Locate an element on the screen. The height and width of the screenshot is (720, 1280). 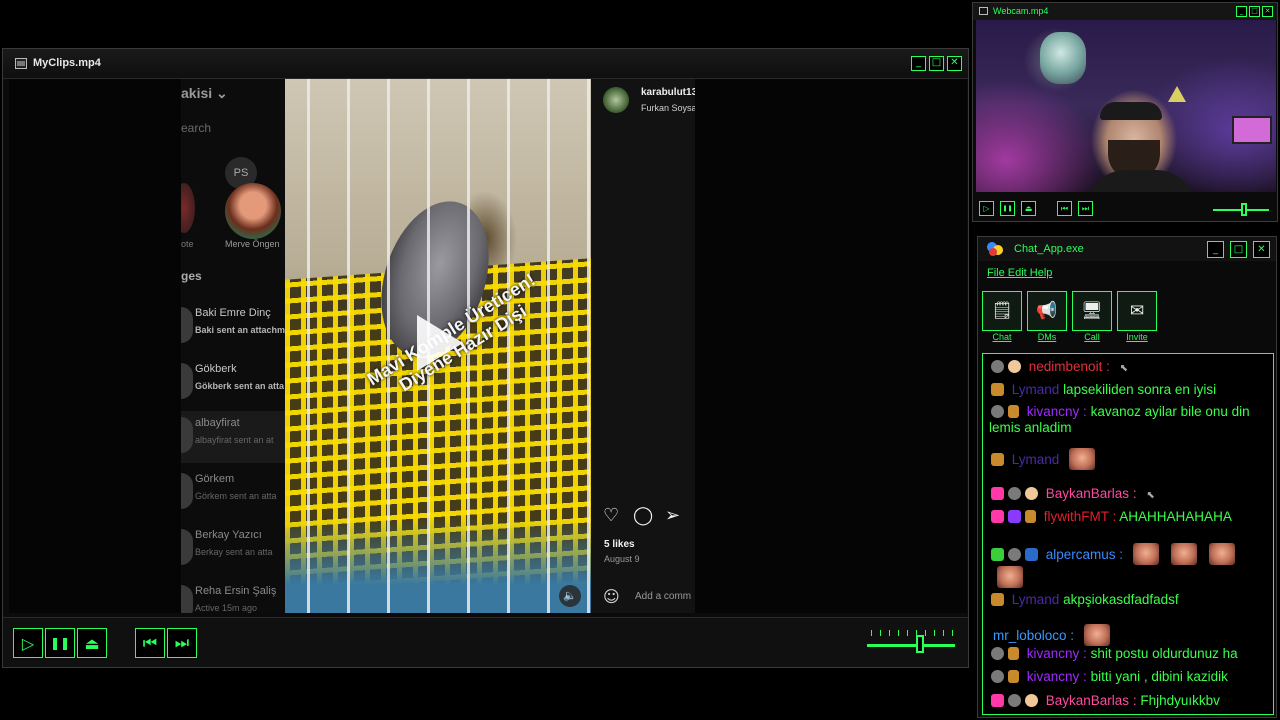
player-titlebar: MyClips.mp4 _ □ ✕ is located at coordinates (485, 64).